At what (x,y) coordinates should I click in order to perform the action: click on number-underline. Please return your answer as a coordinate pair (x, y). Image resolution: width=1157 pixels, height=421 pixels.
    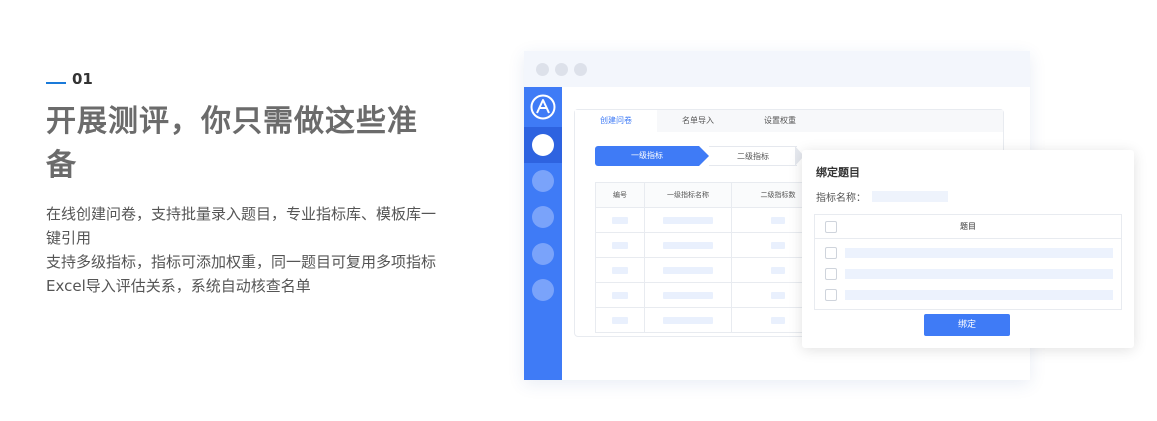
    Looking at the image, I should click on (56, 83).